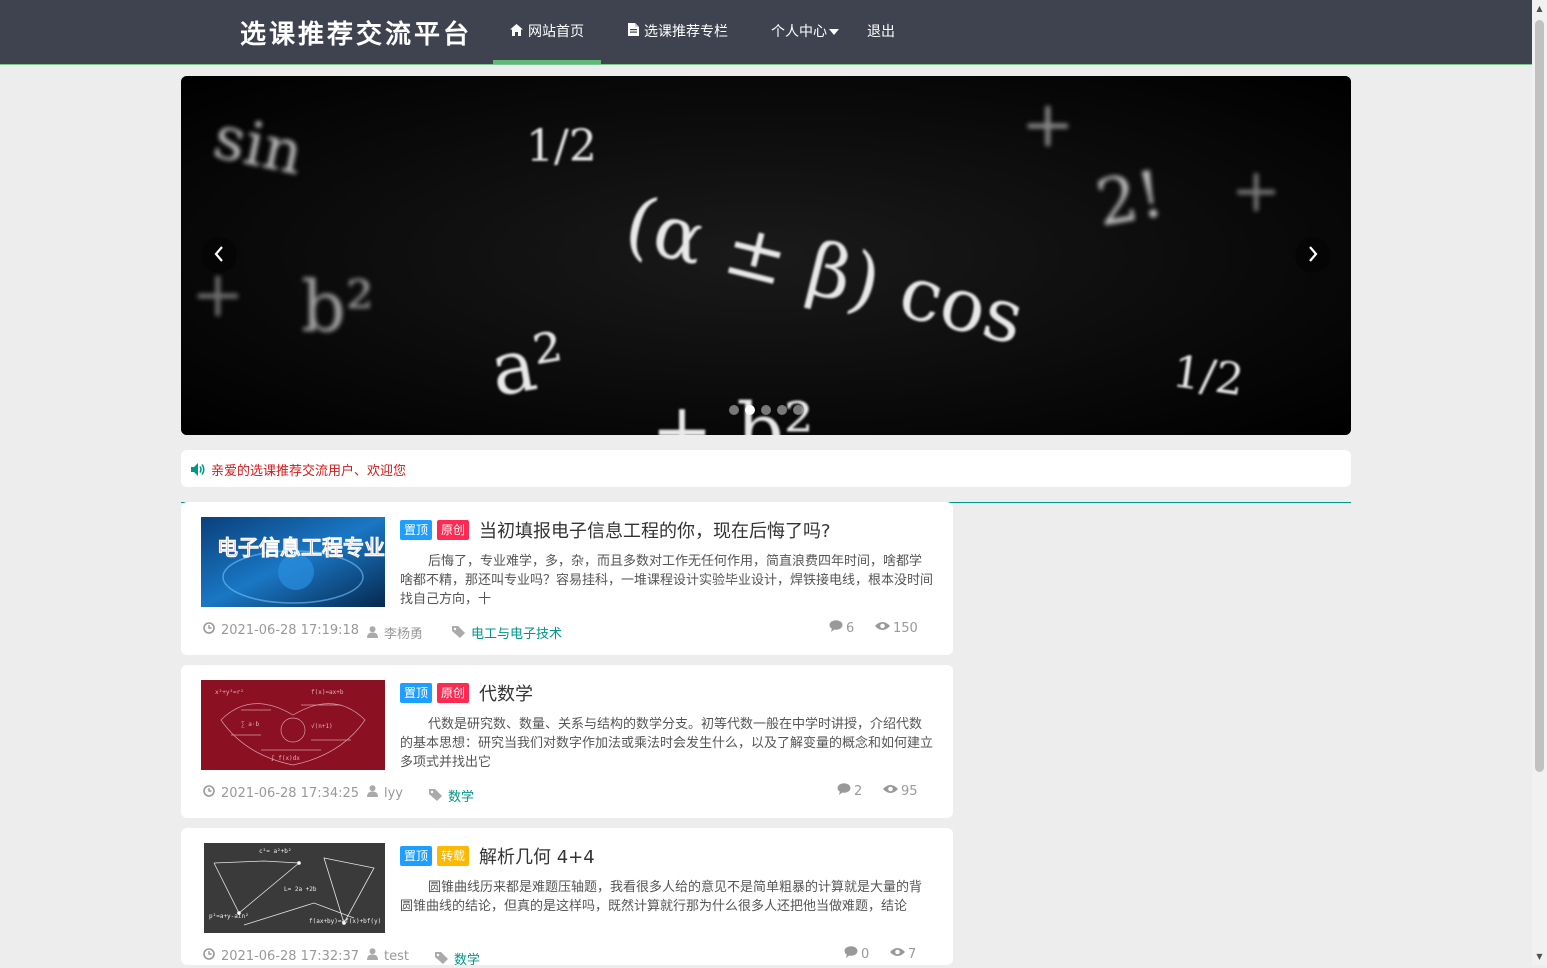 This screenshot has width=1547, height=968. I want to click on carousel-dot-active, so click(750, 410).